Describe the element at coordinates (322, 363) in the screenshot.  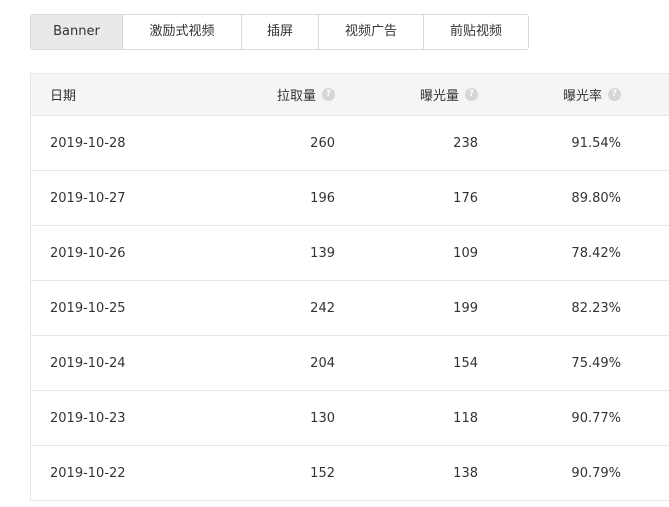
I see `cell-pull: 204` at that location.